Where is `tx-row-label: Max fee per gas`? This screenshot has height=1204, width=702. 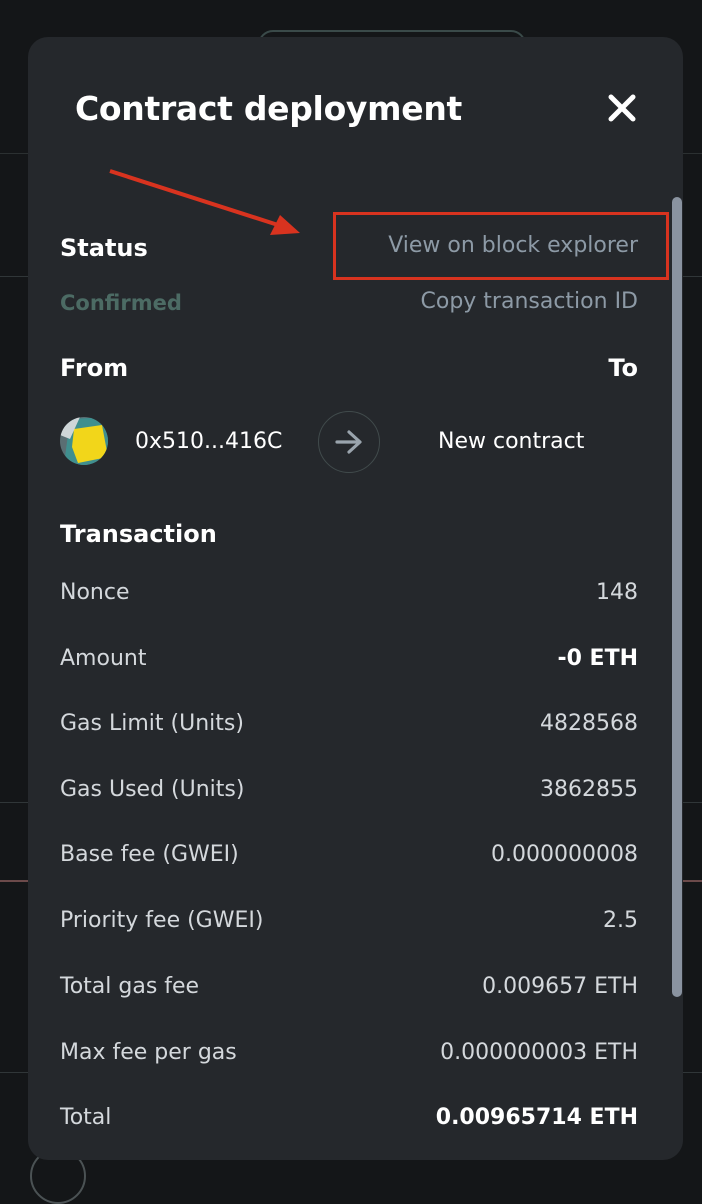
tx-row-label: Max fee per gas is located at coordinates (148, 1052).